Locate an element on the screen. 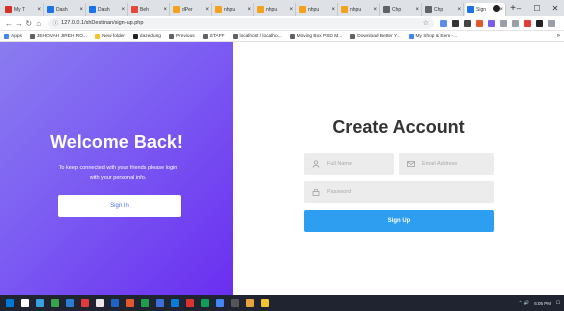 The height and width of the screenshot is (311, 564). bookmark-item: STAFF is located at coordinates (213, 36).